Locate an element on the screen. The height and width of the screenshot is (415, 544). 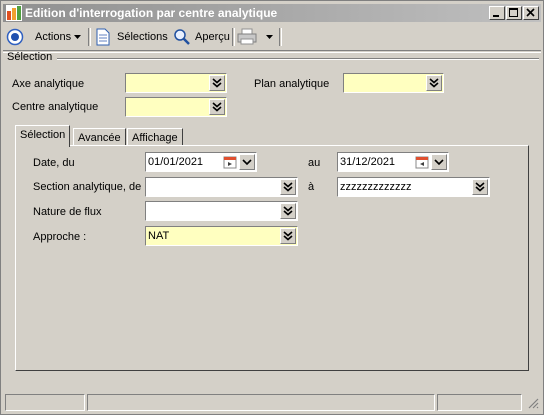
date-from-dropdown-button is located at coordinates (247, 162).